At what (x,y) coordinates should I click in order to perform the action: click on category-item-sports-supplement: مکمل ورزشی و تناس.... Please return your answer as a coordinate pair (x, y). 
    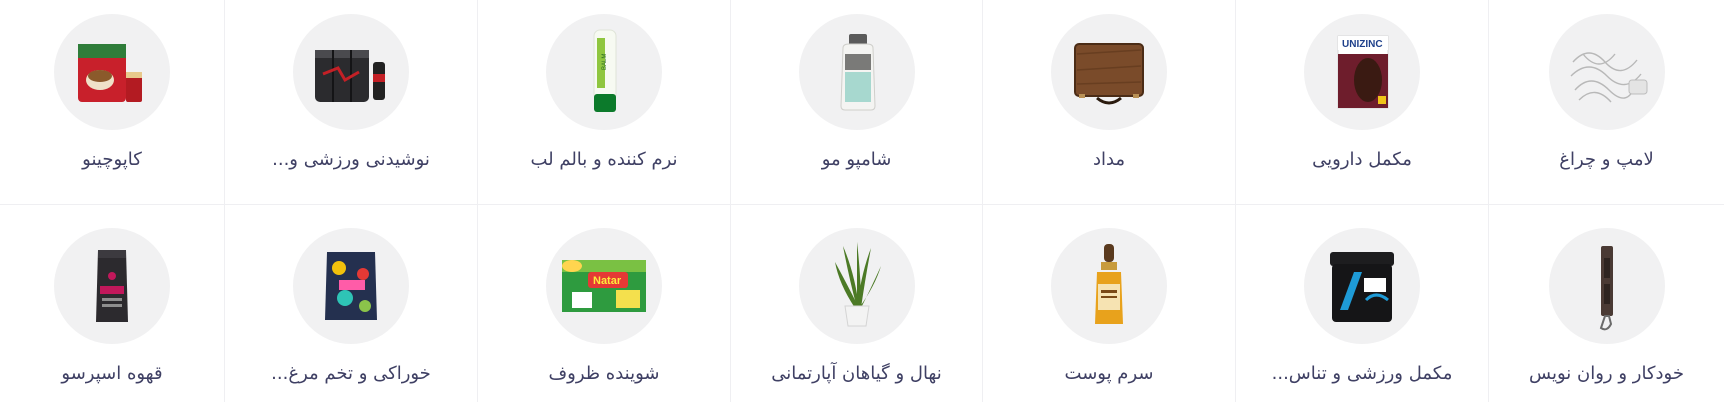
    Looking at the image, I should click on (1362, 303).